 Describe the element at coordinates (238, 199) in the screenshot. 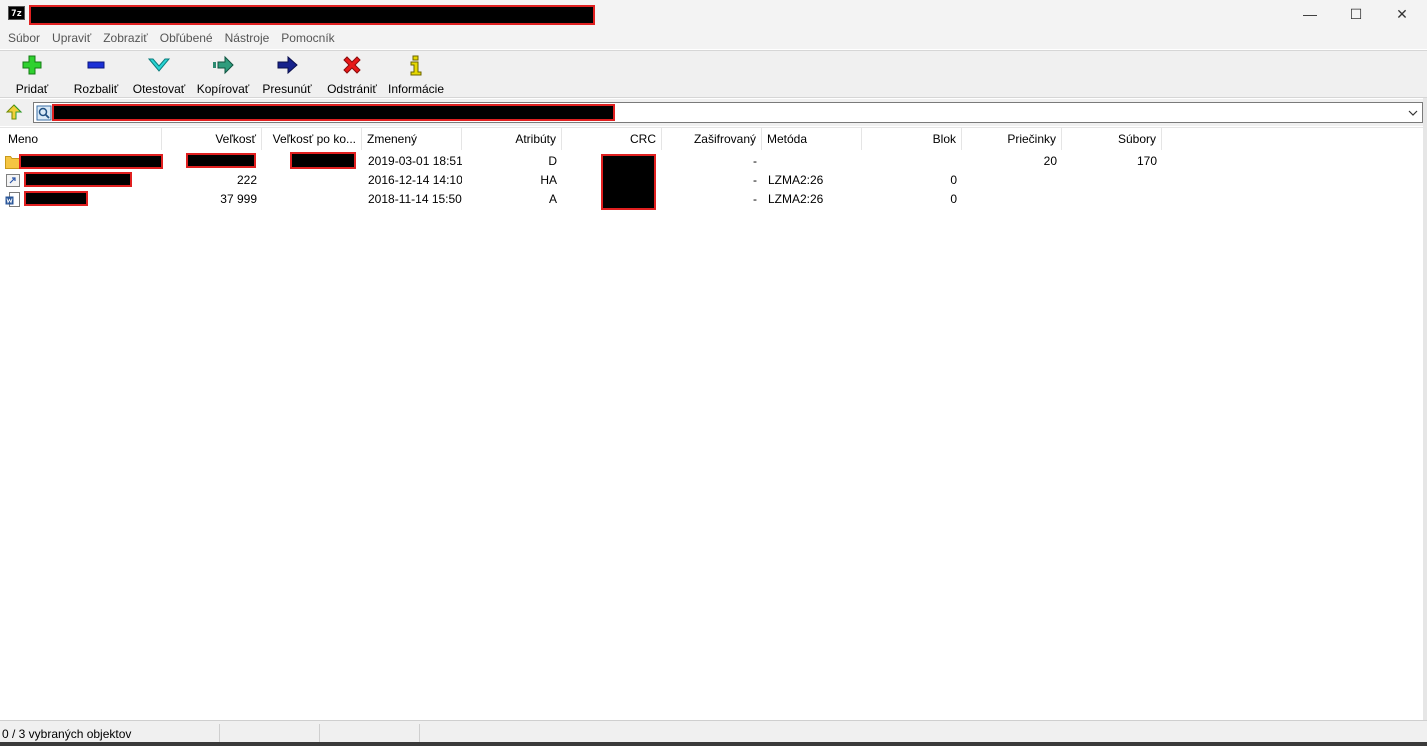

I see `row-size: 37 999` at that location.